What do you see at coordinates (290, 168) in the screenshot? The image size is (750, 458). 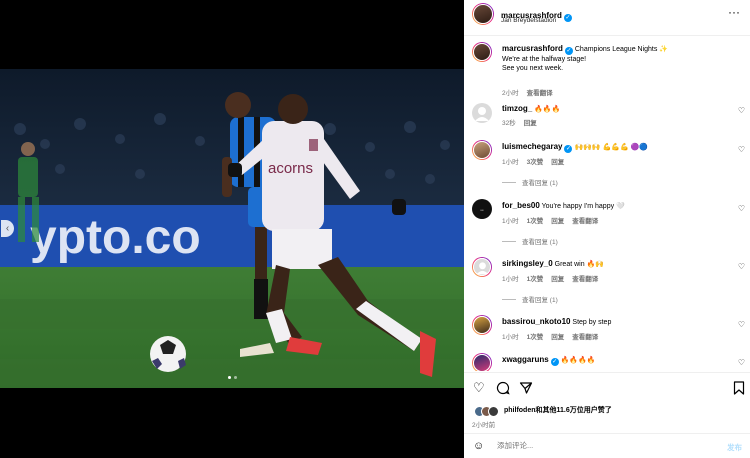 I see `shirt-sponsor: acorns` at bounding box center [290, 168].